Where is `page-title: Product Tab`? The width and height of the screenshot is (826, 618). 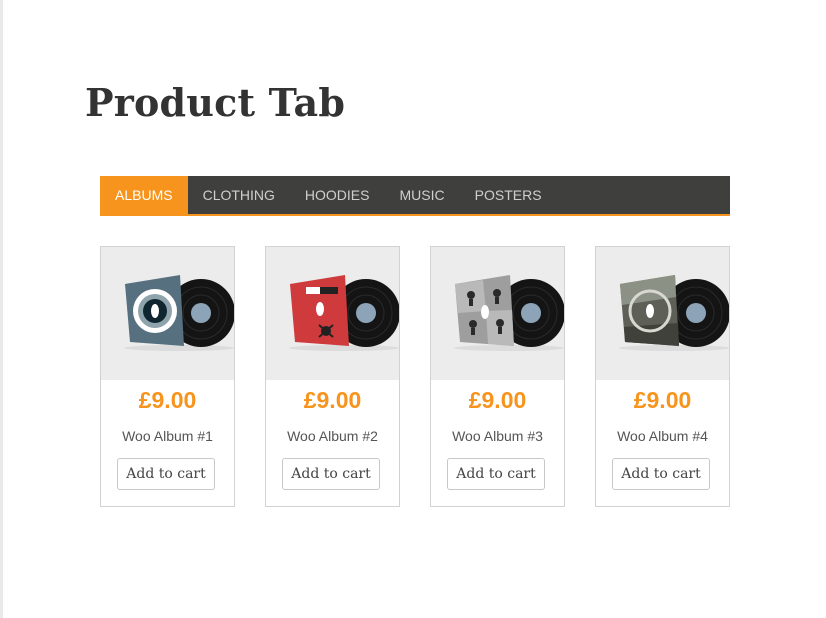
page-title: Product Tab is located at coordinates (215, 102).